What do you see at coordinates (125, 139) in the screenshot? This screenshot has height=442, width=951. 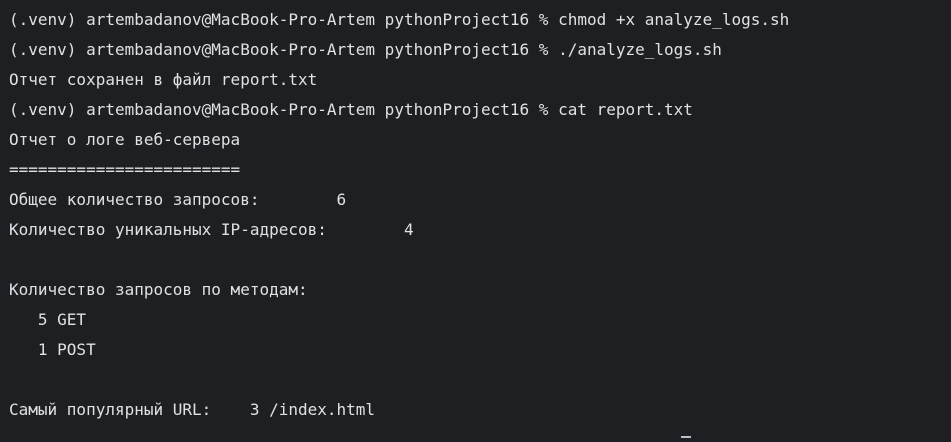 I see `terminal-line: Отчет о логе веб-сервера` at bounding box center [125, 139].